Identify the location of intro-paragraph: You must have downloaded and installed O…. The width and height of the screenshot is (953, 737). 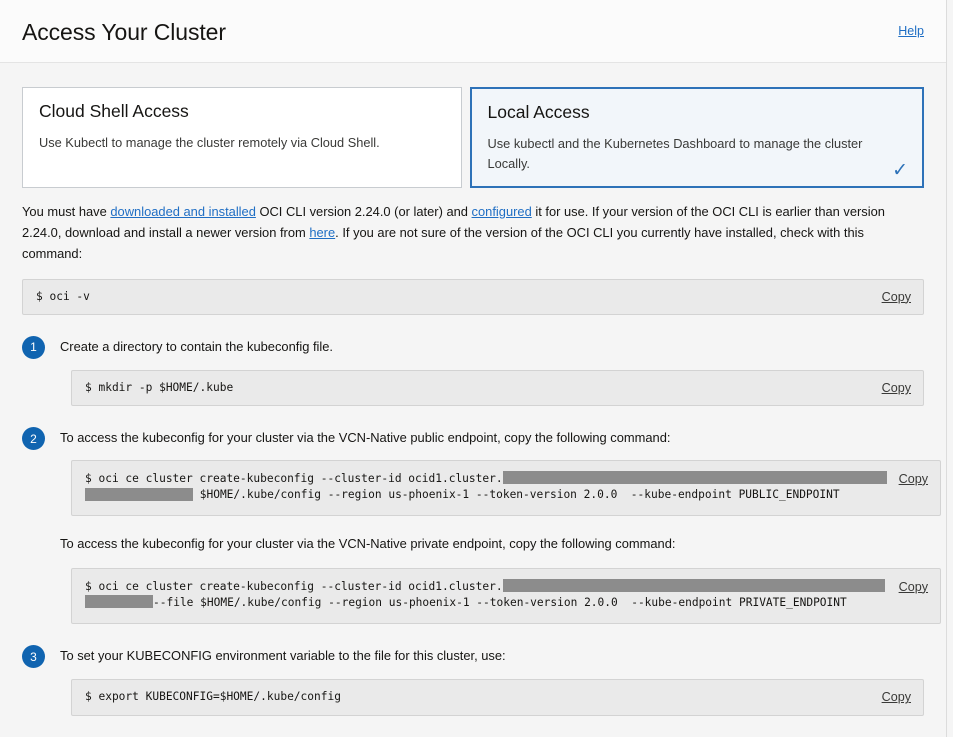
(473, 233).